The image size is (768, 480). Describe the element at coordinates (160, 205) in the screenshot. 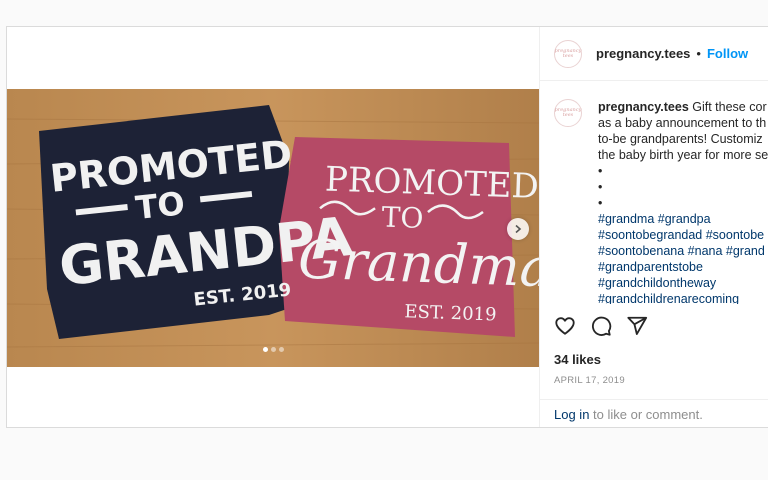

I see `left-line2: TO` at that location.